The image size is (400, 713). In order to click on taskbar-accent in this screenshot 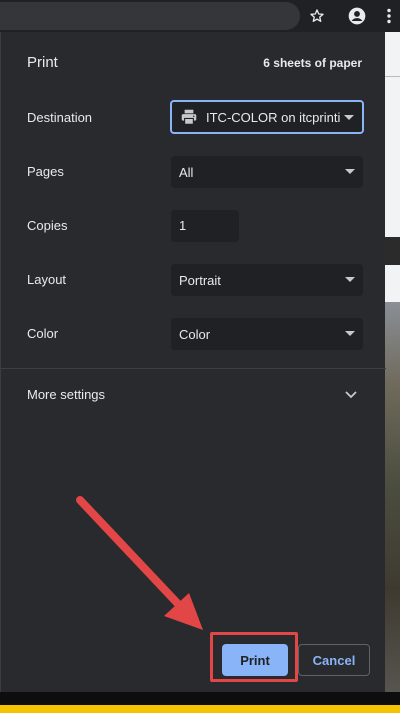, I will do `click(200, 709)`.